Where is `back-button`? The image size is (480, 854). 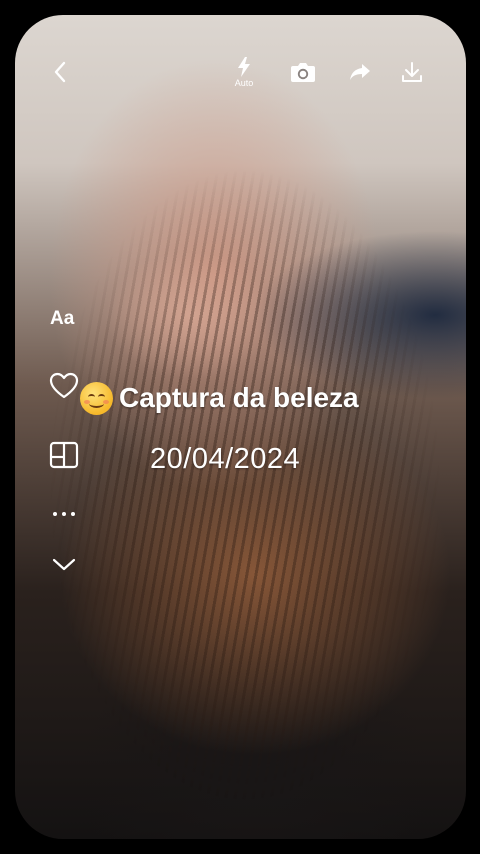
back-button is located at coordinates (60, 72).